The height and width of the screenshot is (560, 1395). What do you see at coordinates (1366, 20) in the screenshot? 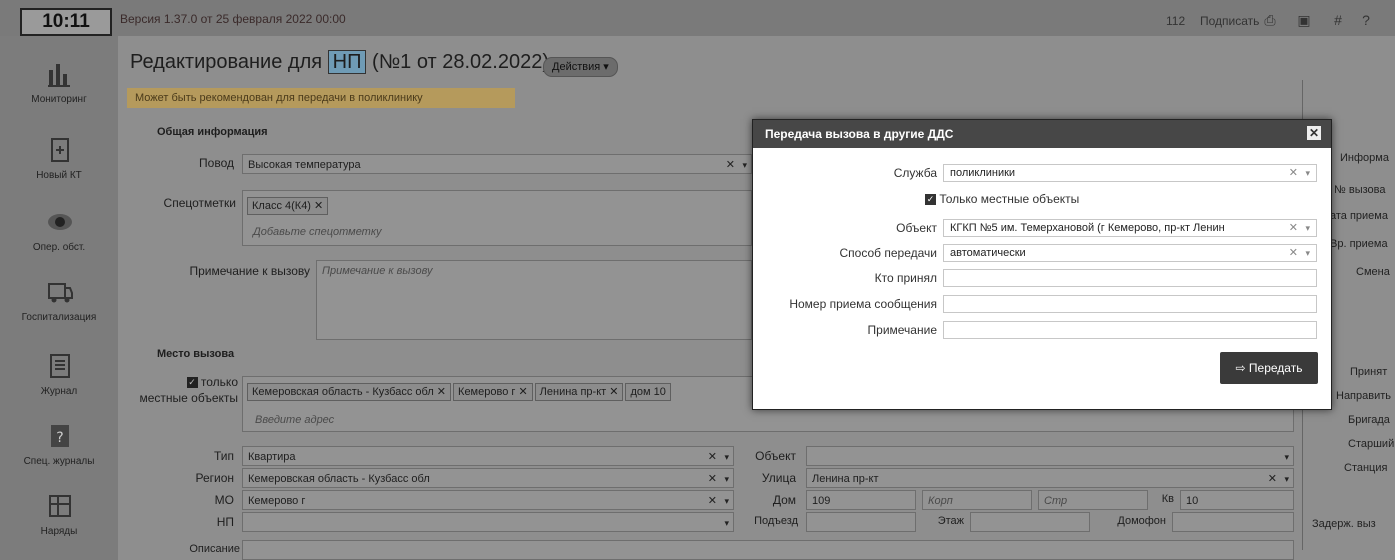
I see `help-icon: ?` at bounding box center [1366, 20].